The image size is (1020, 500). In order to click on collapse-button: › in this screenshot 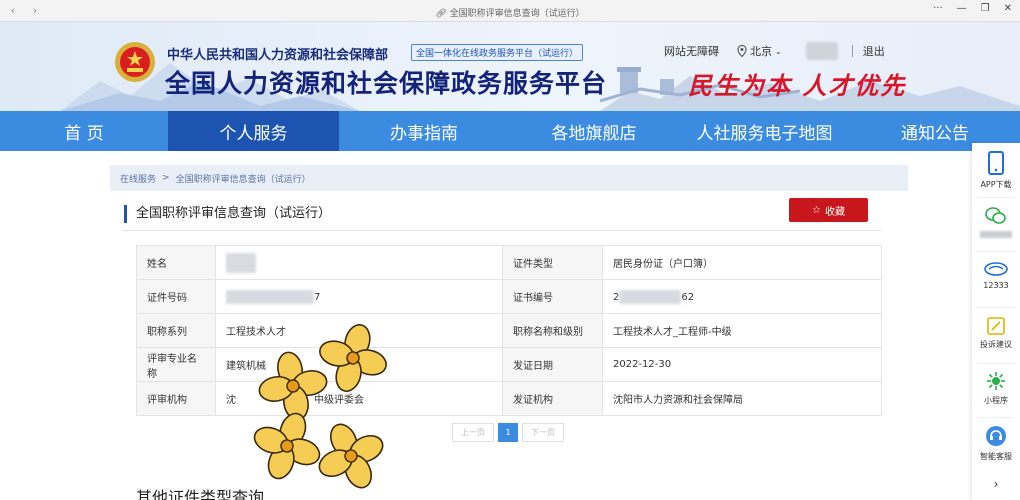, I will do `click(996, 484)`.